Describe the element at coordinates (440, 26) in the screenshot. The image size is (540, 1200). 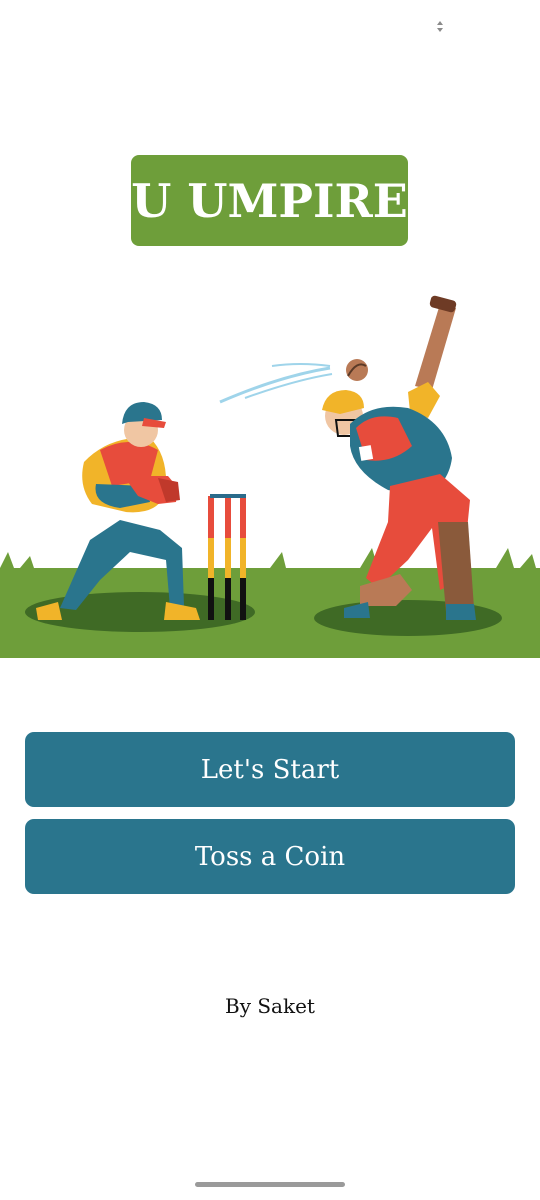
I see `sort-indicator-icon` at that location.